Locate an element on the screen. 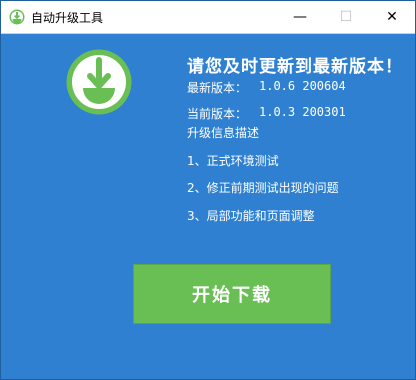 This screenshot has height=380, width=416. maximize-button: ☐ is located at coordinates (346, 17).